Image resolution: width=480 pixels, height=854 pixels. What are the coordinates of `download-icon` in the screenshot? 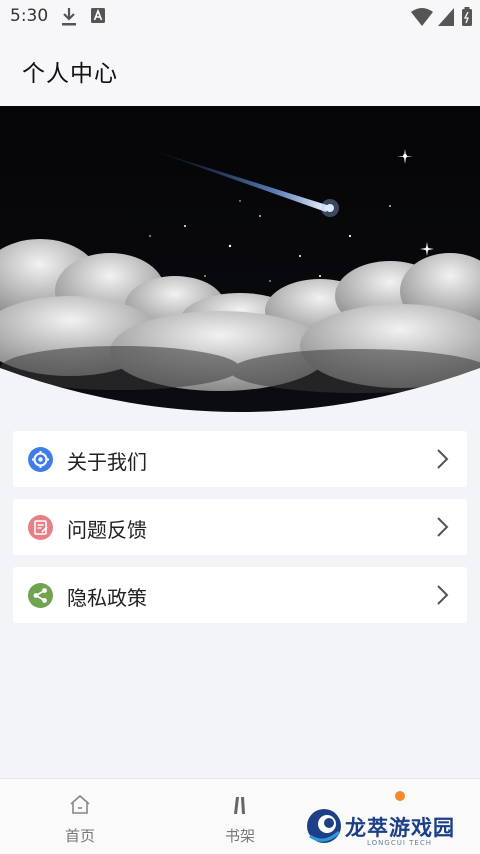 It's located at (69, 19).